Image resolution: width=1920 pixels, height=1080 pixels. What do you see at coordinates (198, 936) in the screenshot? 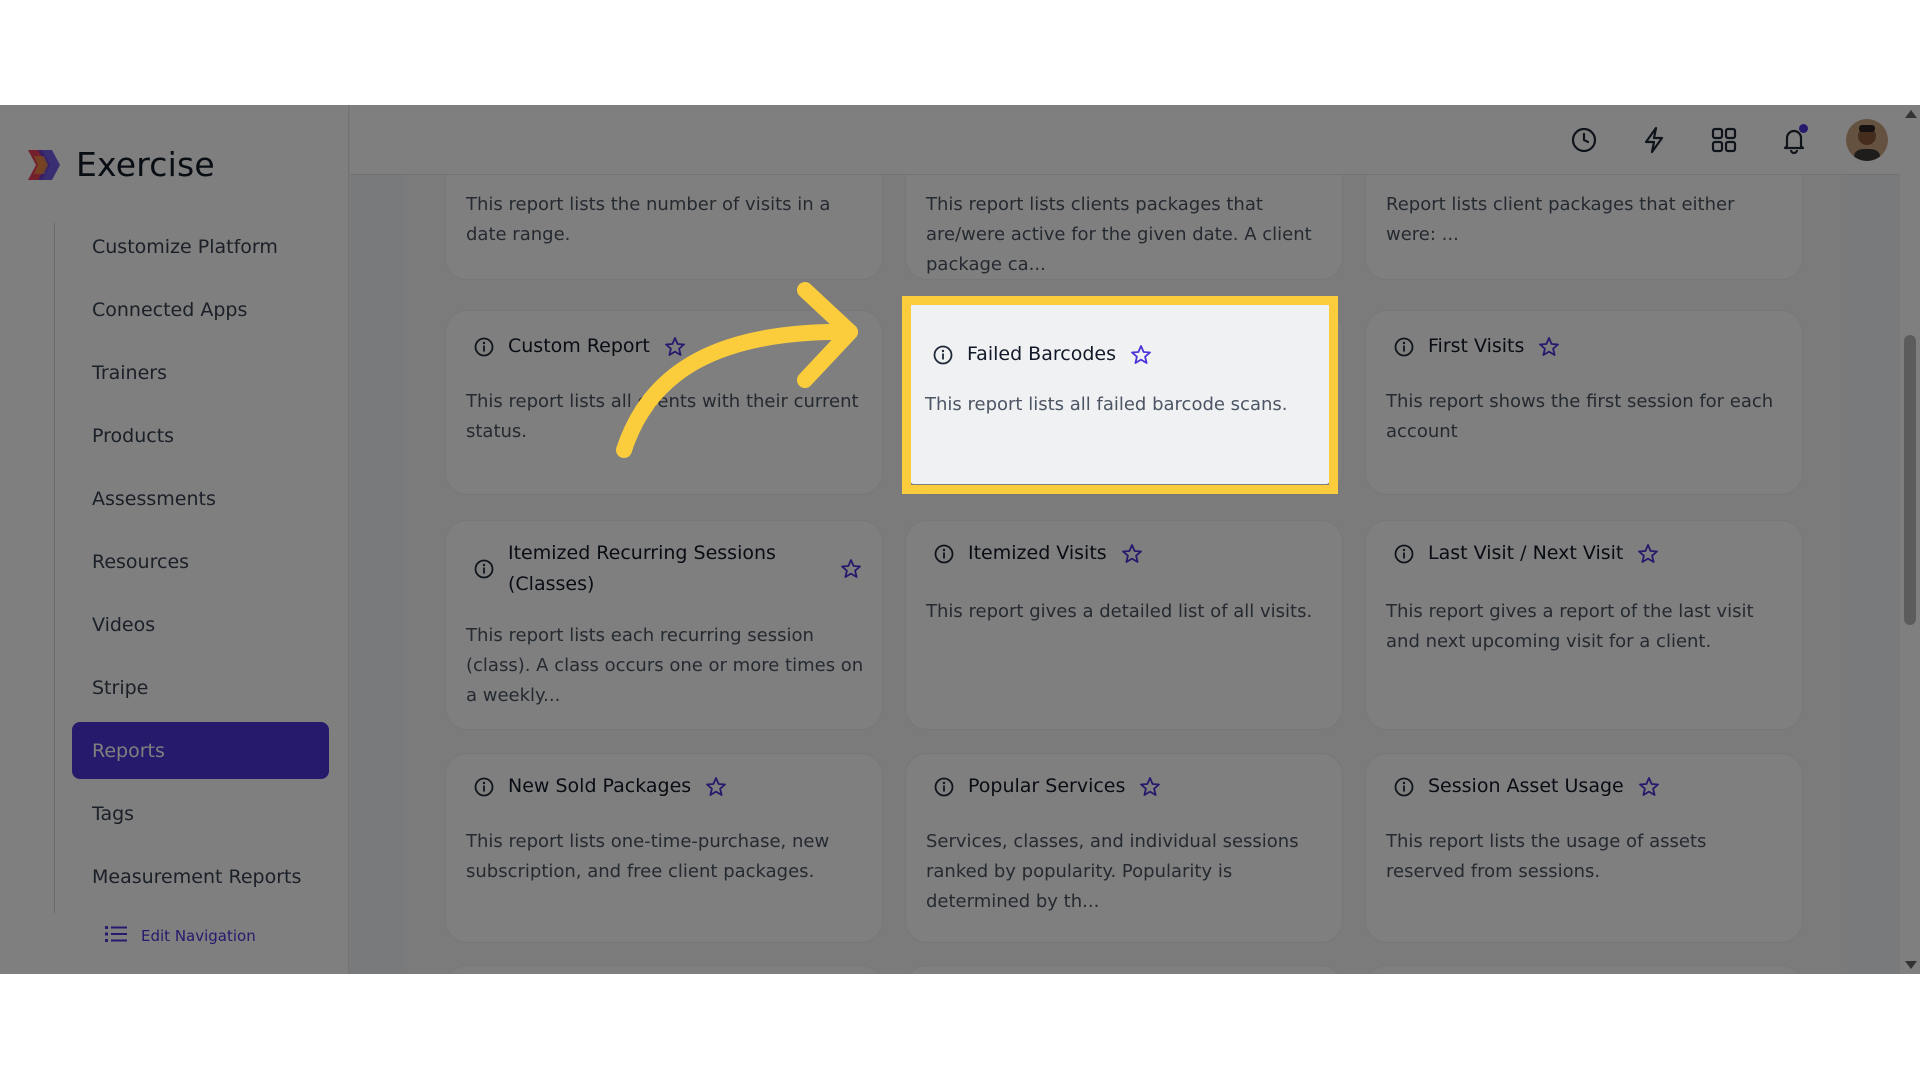
I see `edit-navigation-label: Edit Navigation` at bounding box center [198, 936].